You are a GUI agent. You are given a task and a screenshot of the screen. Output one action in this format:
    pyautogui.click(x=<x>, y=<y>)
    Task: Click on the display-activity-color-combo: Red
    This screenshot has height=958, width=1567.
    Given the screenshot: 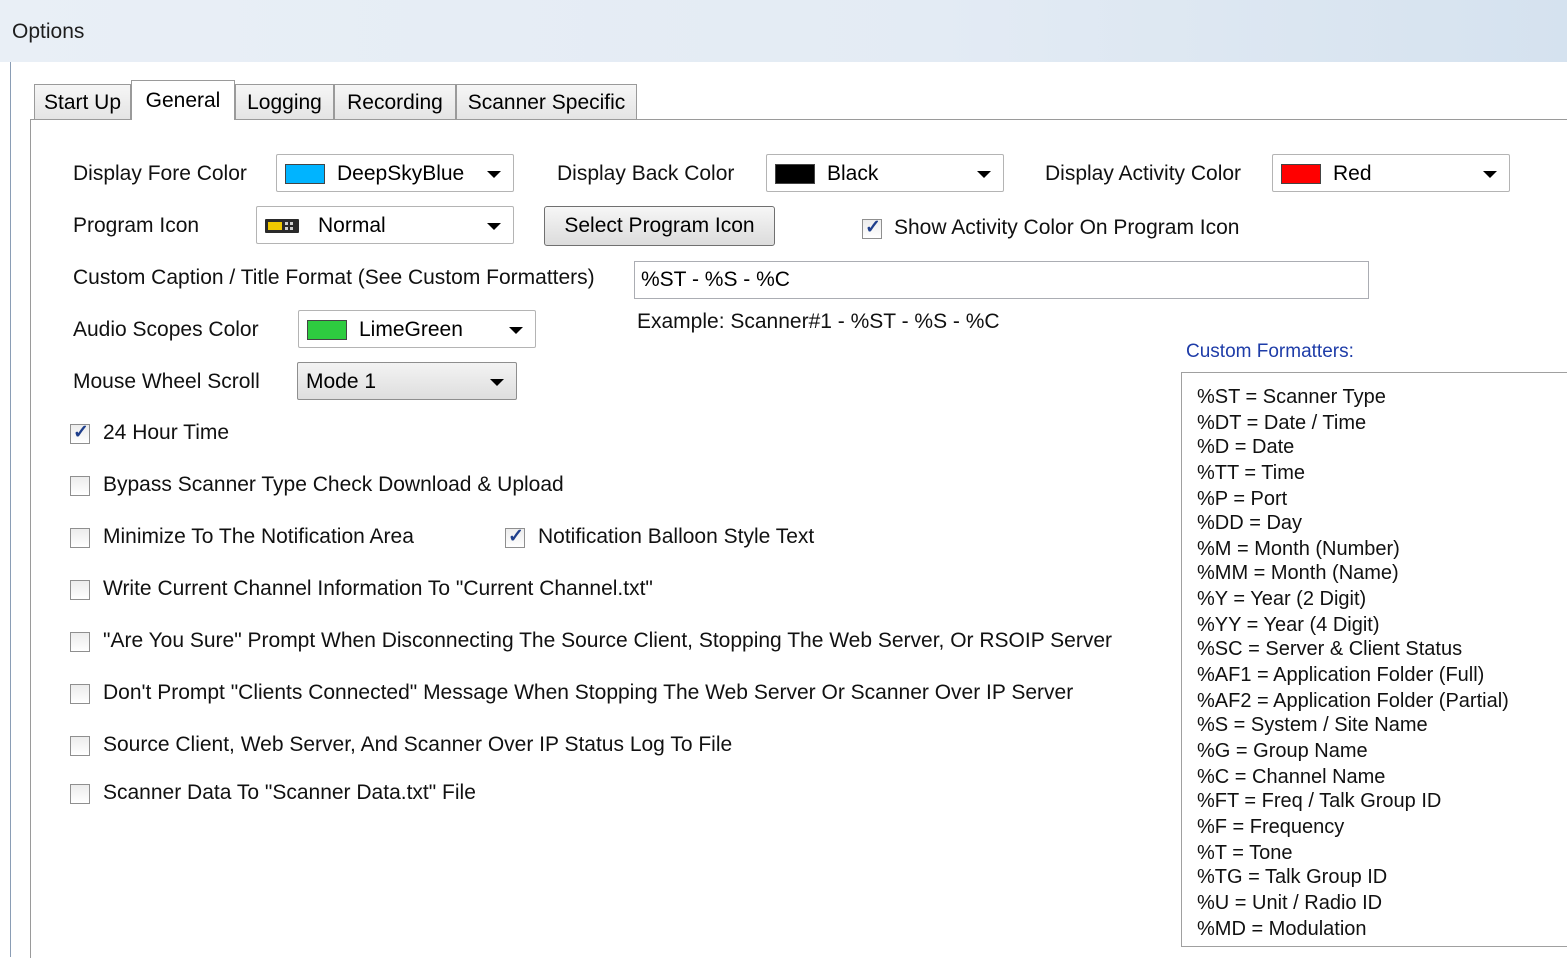 What is the action you would take?
    pyautogui.click(x=1391, y=173)
    